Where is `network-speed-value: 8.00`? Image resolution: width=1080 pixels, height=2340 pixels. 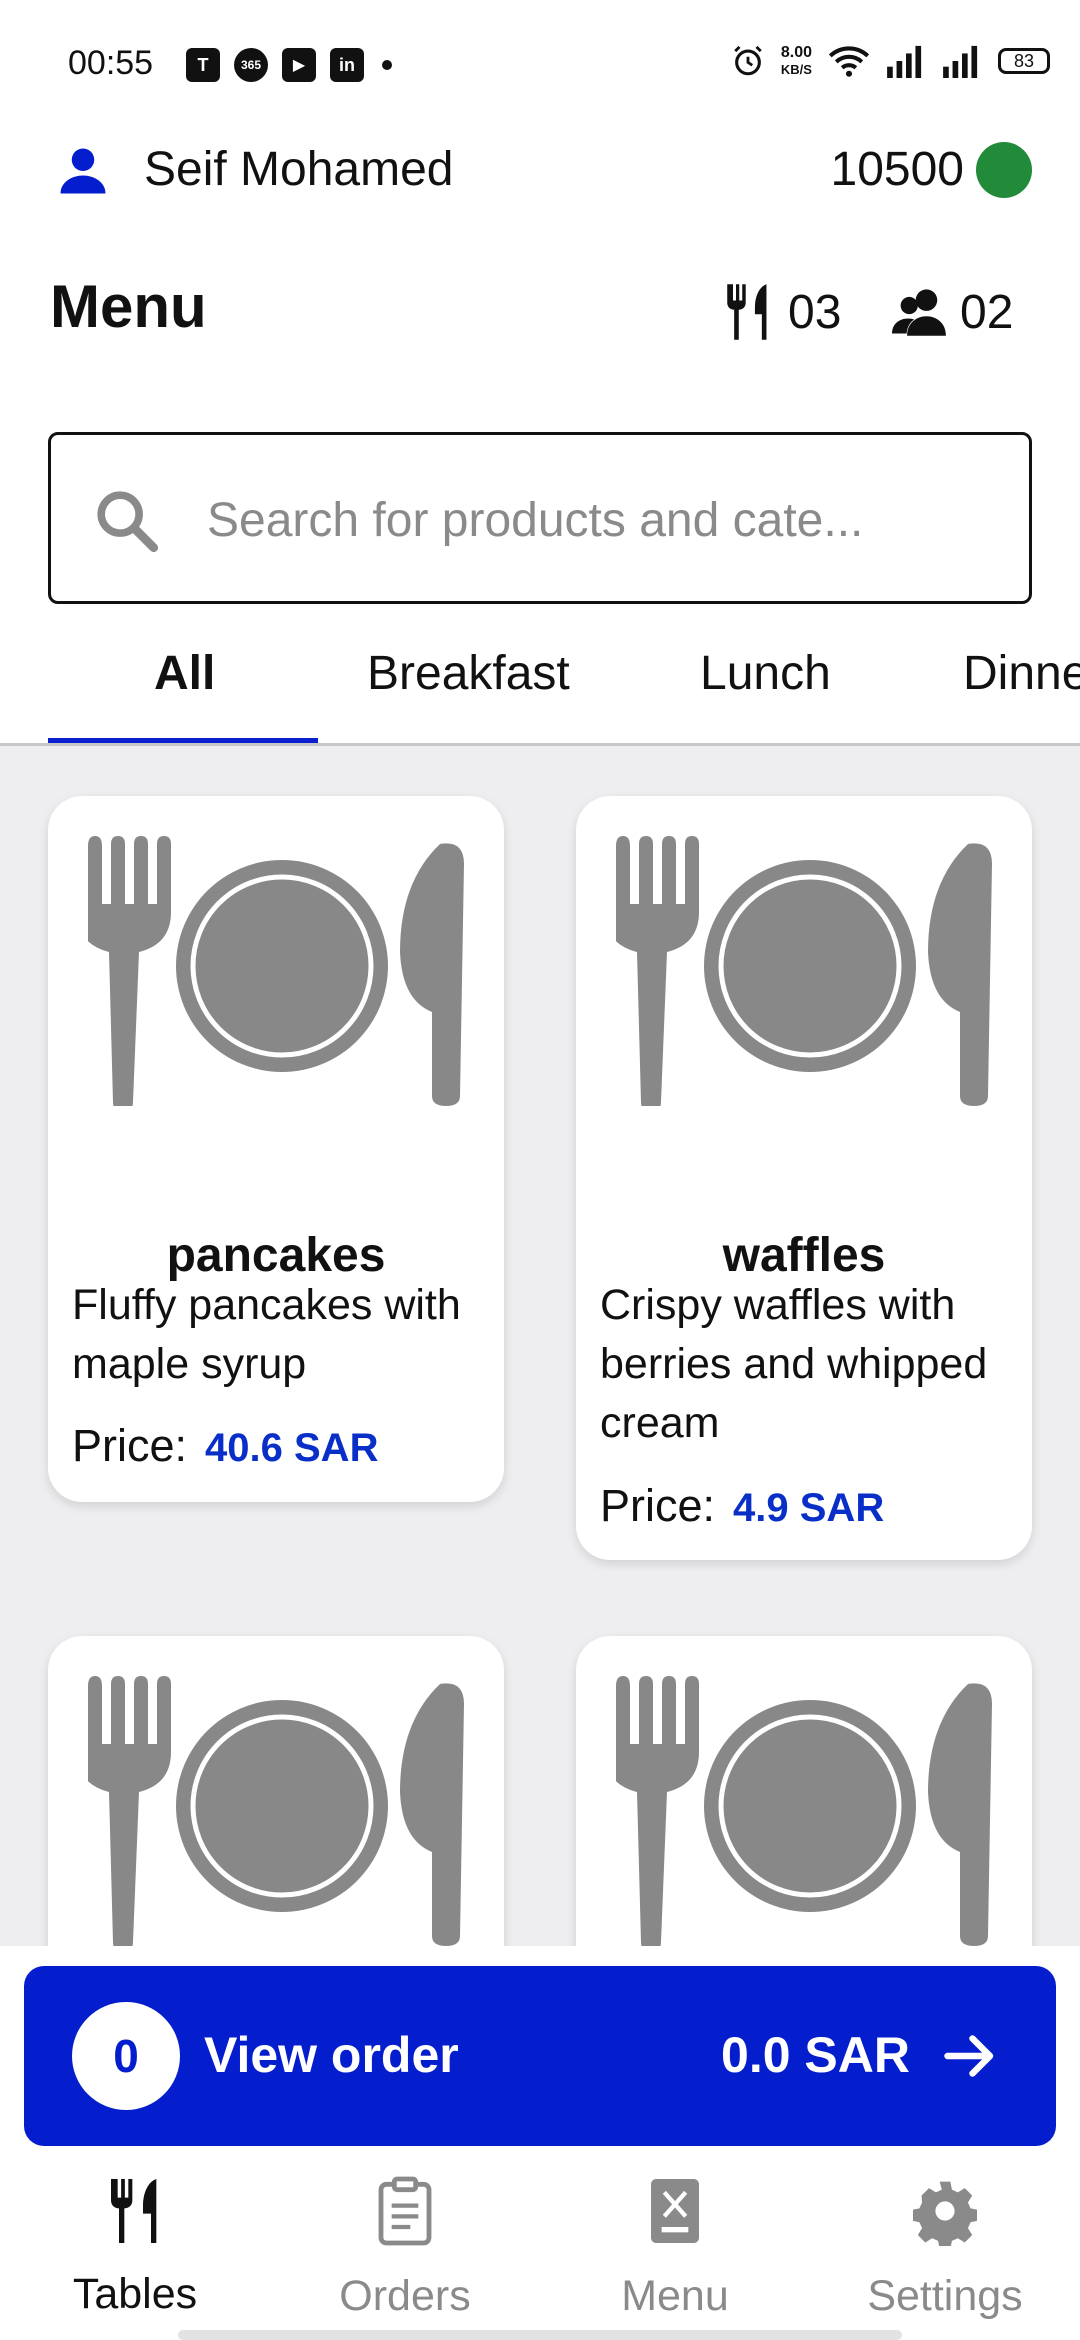
network-speed-value: 8.00 is located at coordinates (796, 52).